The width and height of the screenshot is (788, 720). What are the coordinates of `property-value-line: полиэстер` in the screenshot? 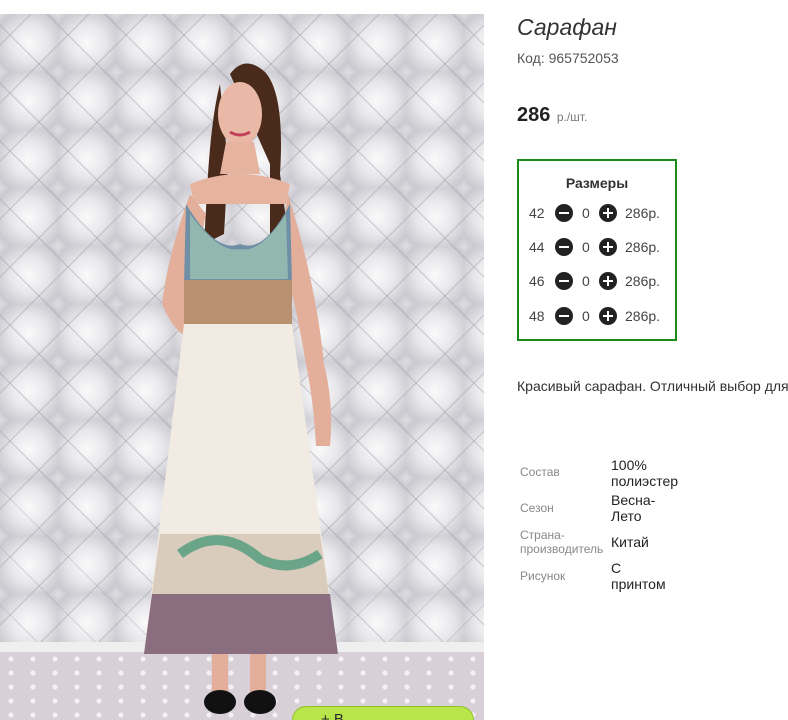 It's located at (645, 481).